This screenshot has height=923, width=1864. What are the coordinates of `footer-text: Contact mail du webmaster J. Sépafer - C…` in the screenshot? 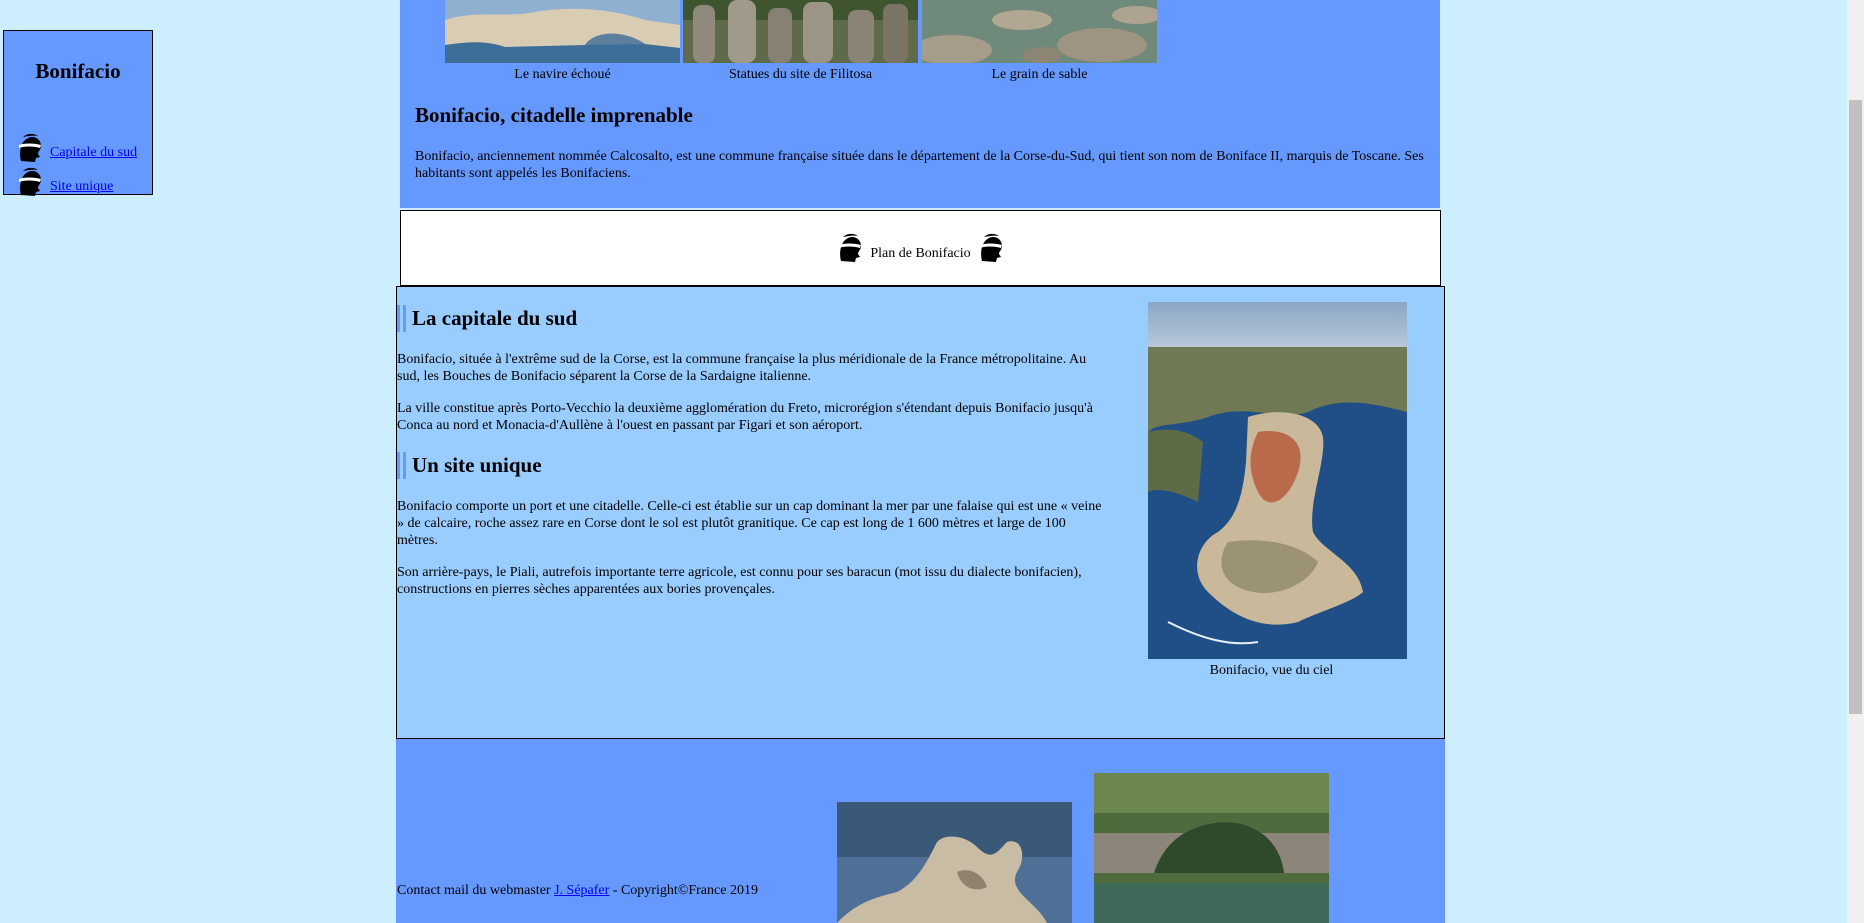 It's located at (577, 891).